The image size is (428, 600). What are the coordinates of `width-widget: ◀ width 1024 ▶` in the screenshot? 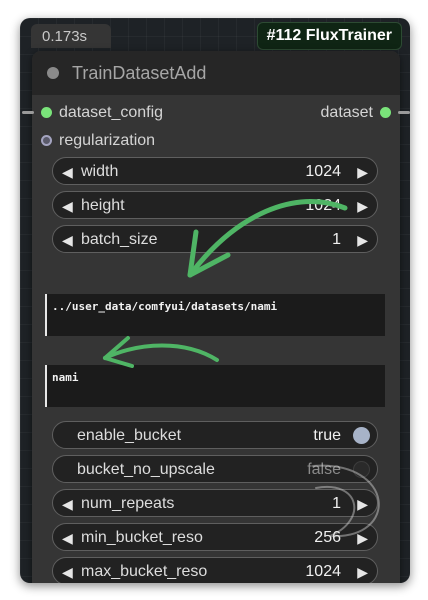 It's located at (215, 171).